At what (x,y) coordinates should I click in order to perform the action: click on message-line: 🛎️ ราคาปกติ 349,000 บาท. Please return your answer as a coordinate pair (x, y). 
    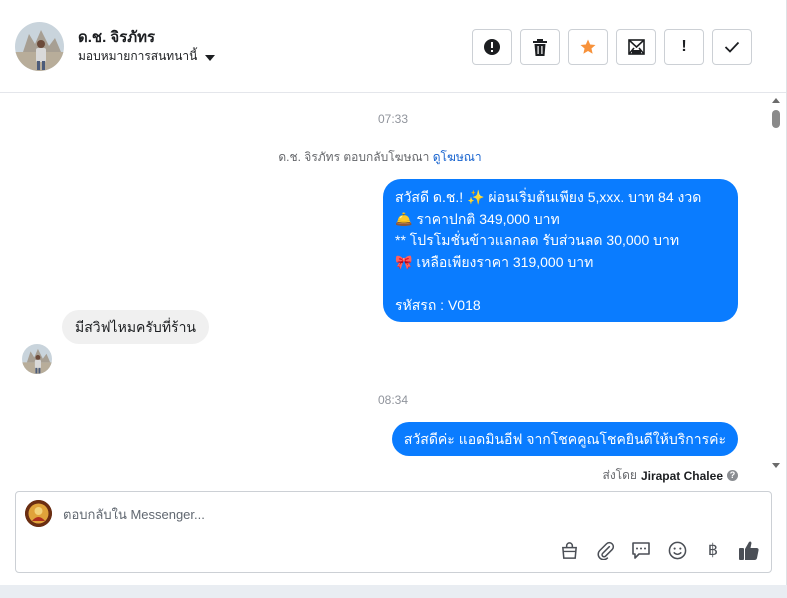
    Looking at the image, I should click on (477, 218).